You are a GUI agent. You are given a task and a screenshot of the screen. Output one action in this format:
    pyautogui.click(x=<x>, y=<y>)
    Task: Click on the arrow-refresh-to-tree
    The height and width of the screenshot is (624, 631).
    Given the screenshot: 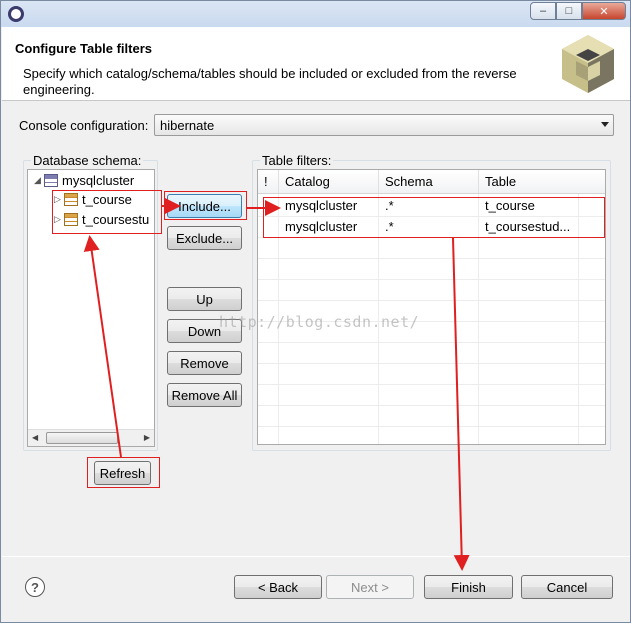 What is the action you would take?
    pyautogui.click(x=102, y=346)
    